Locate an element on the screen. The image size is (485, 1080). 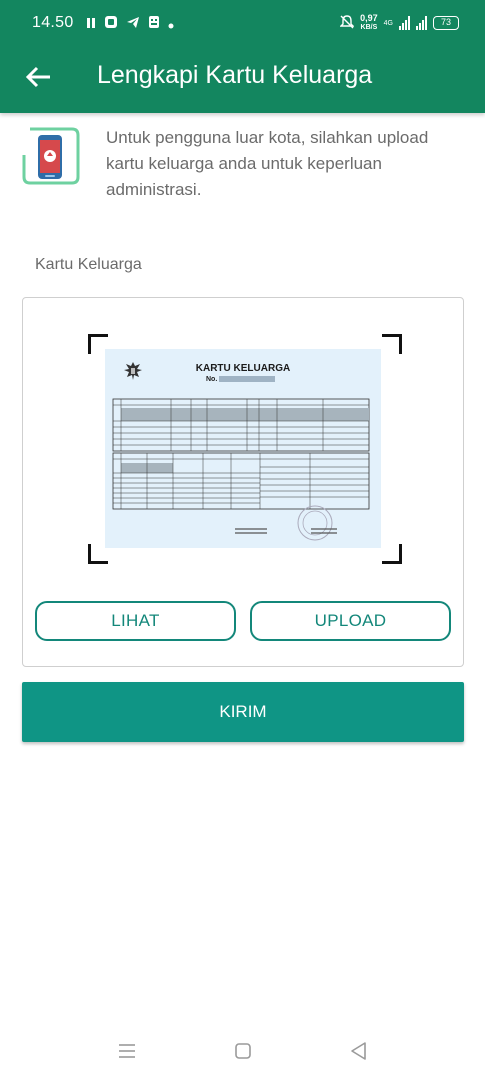
view-button: LIHAT is located at coordinates (135, 621).